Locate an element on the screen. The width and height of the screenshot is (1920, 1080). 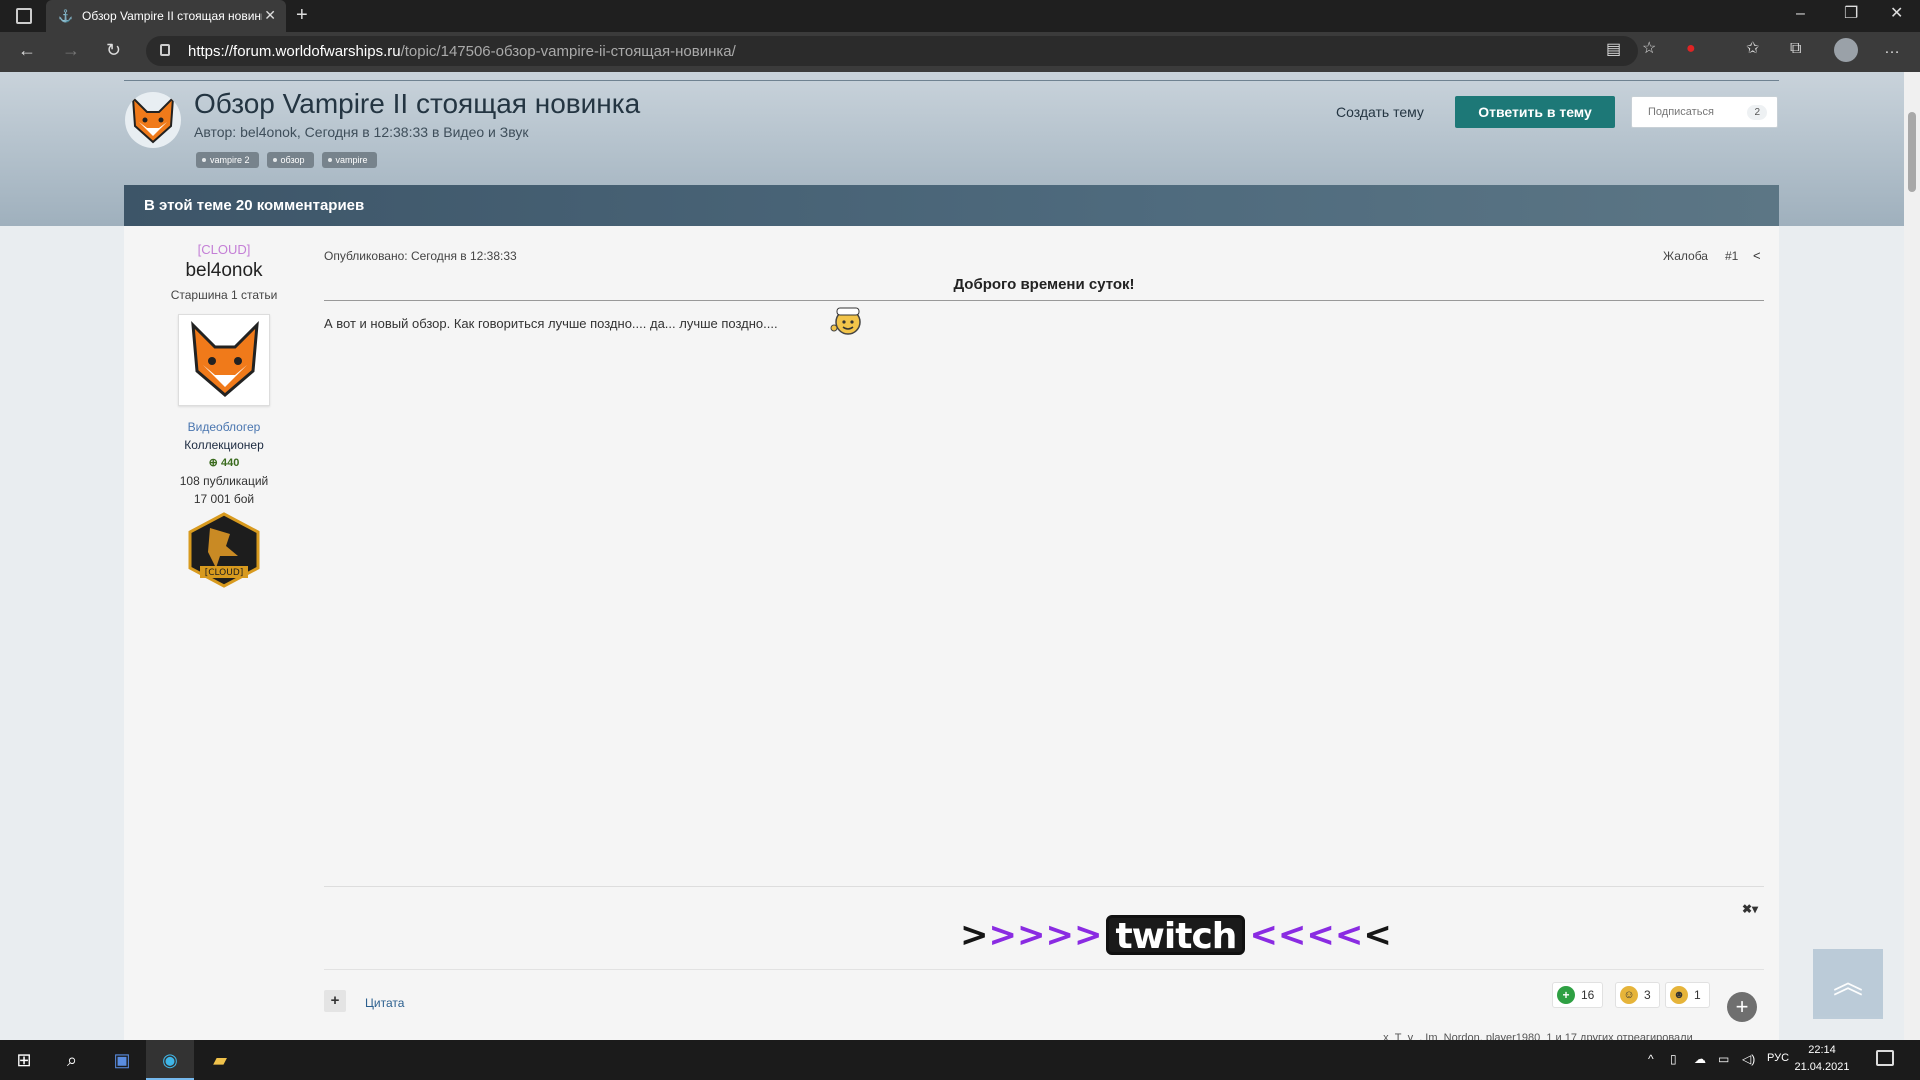
topic-author-avatar is located at coordinates (153, 120).